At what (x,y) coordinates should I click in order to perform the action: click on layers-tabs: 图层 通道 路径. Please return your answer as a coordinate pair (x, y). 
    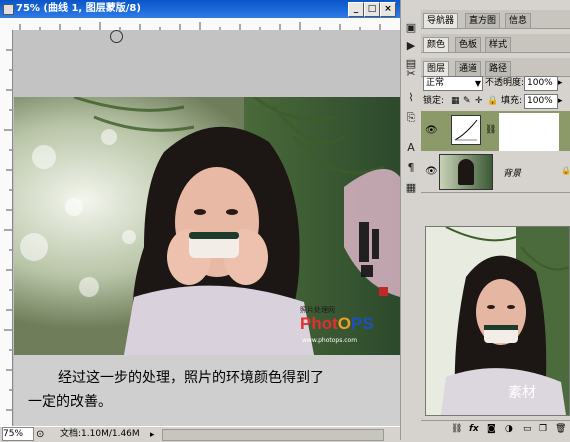
    Looking at the image, I should click on (495, 67).